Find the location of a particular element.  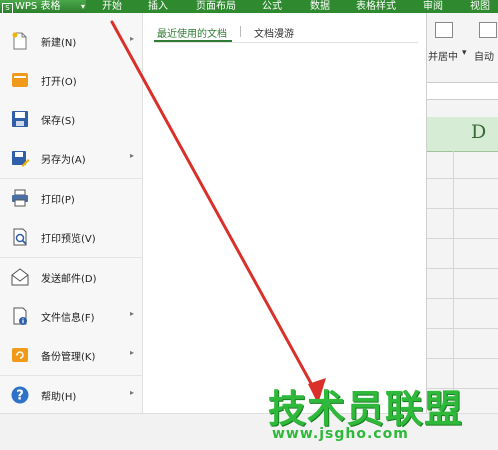

tab-recent-documents: 最近使用的文档 is located at coordinates (192, 32).